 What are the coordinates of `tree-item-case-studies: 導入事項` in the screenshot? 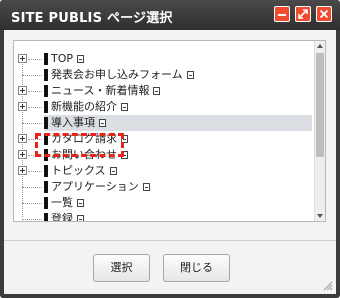 It's located at (164, 123).